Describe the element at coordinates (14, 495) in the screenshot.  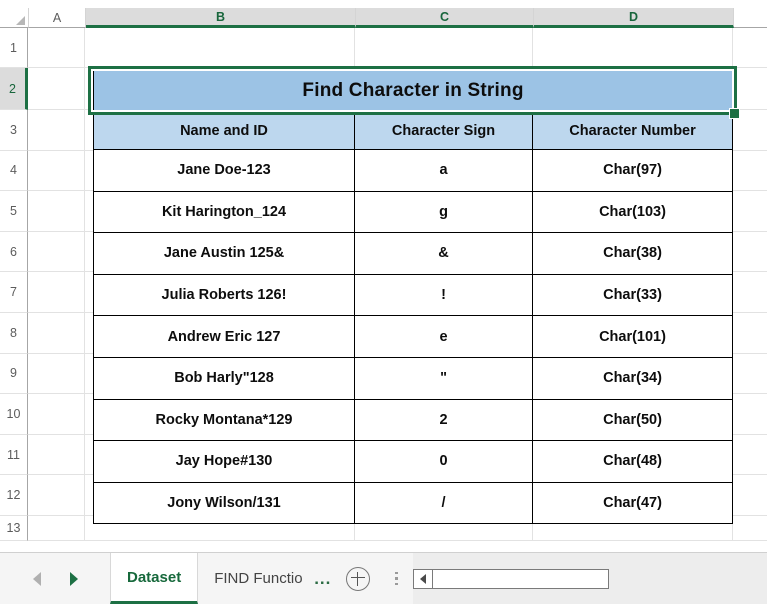
I see `row-header-12: 12` at that location.